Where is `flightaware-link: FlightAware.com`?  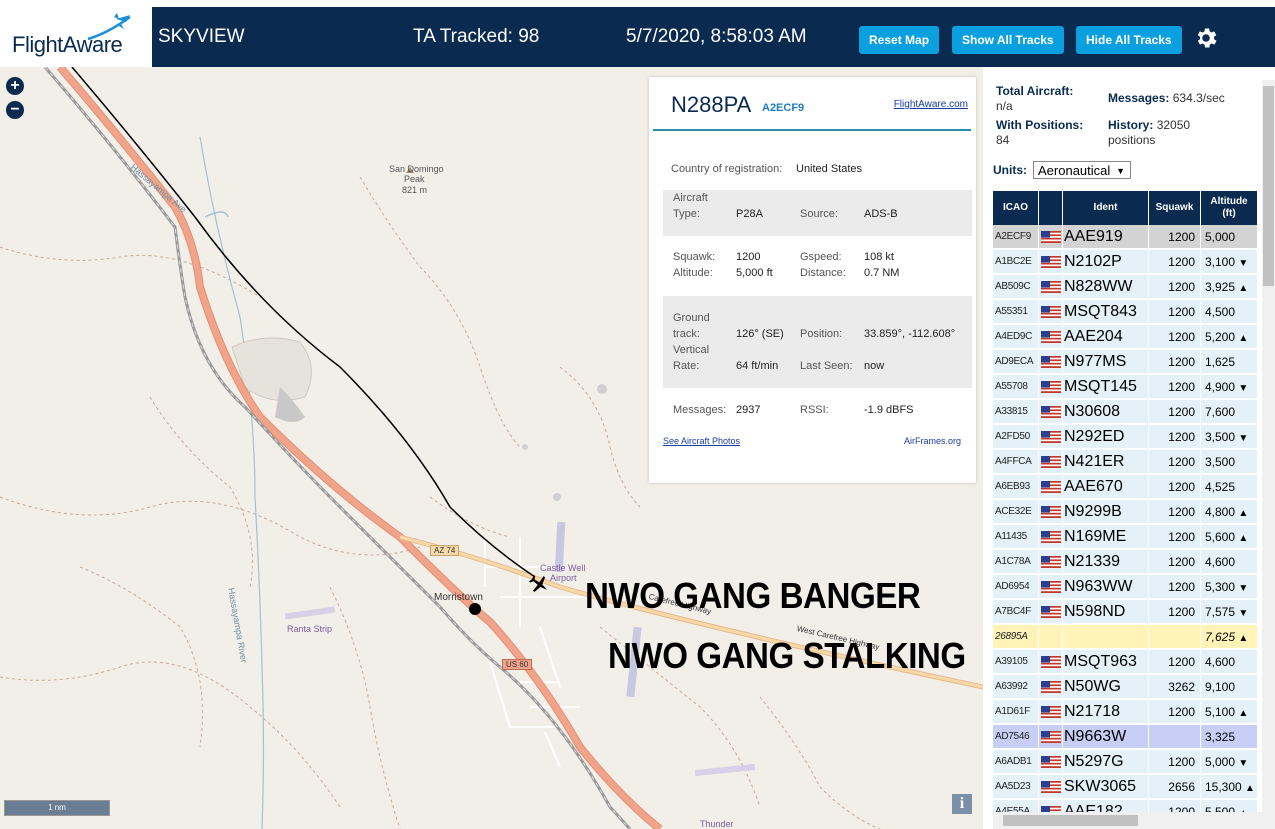 flightaware-link: FlightAware.com is located at coordinates (931, 104).